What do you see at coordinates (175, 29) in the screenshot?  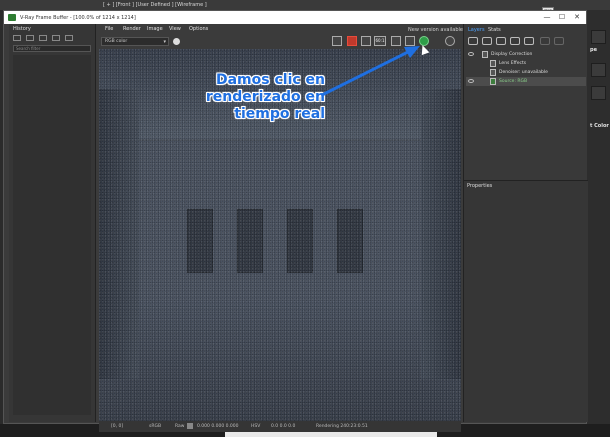 I see `menu-view: View` at bounding box center [175, 29].